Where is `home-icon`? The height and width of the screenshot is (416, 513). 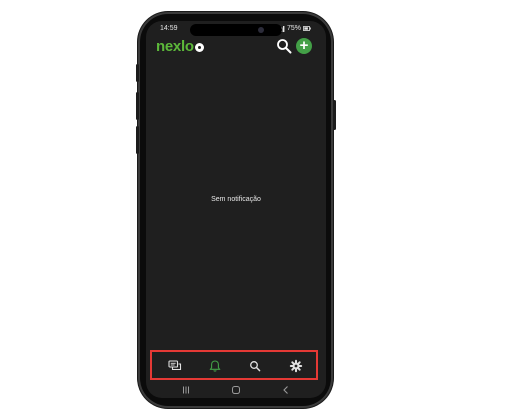 home-icon is located at coordinates (236, 390).